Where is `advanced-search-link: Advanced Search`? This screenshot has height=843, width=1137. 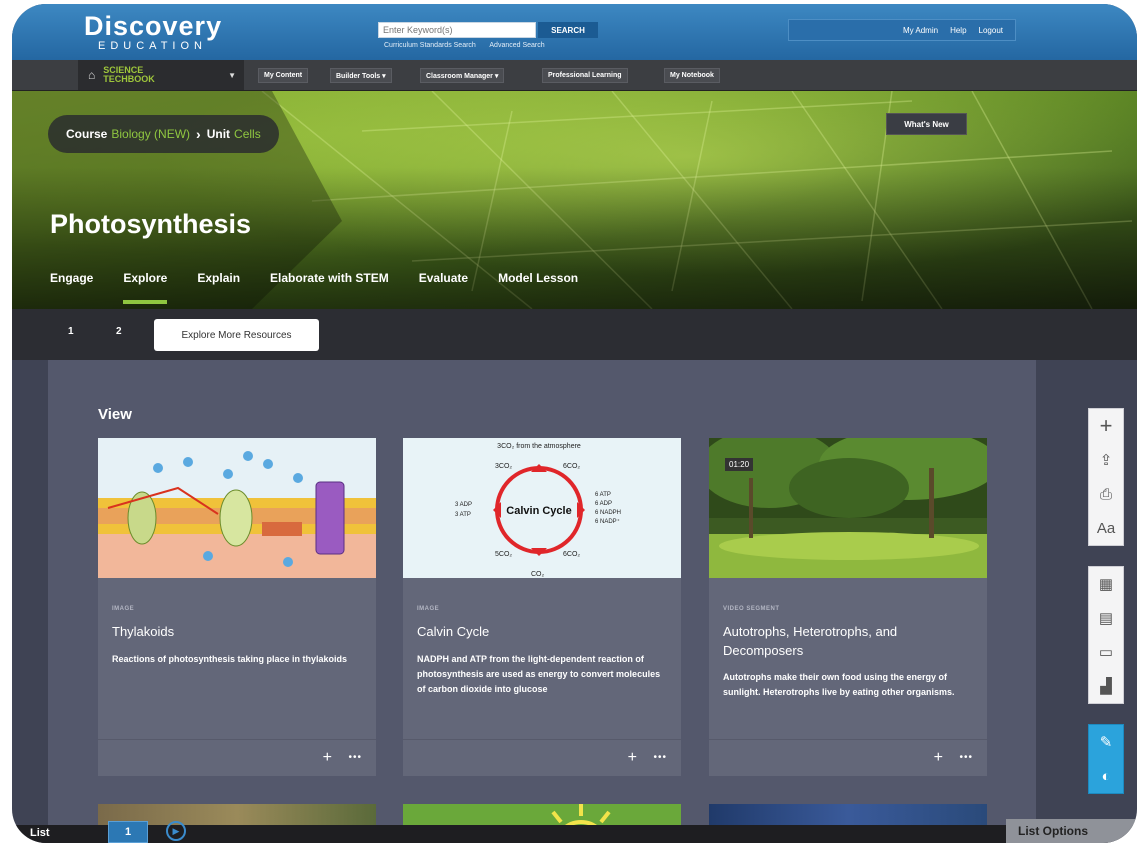
advanced-search-link: Advanced Search is located at coordinates (516, 45).